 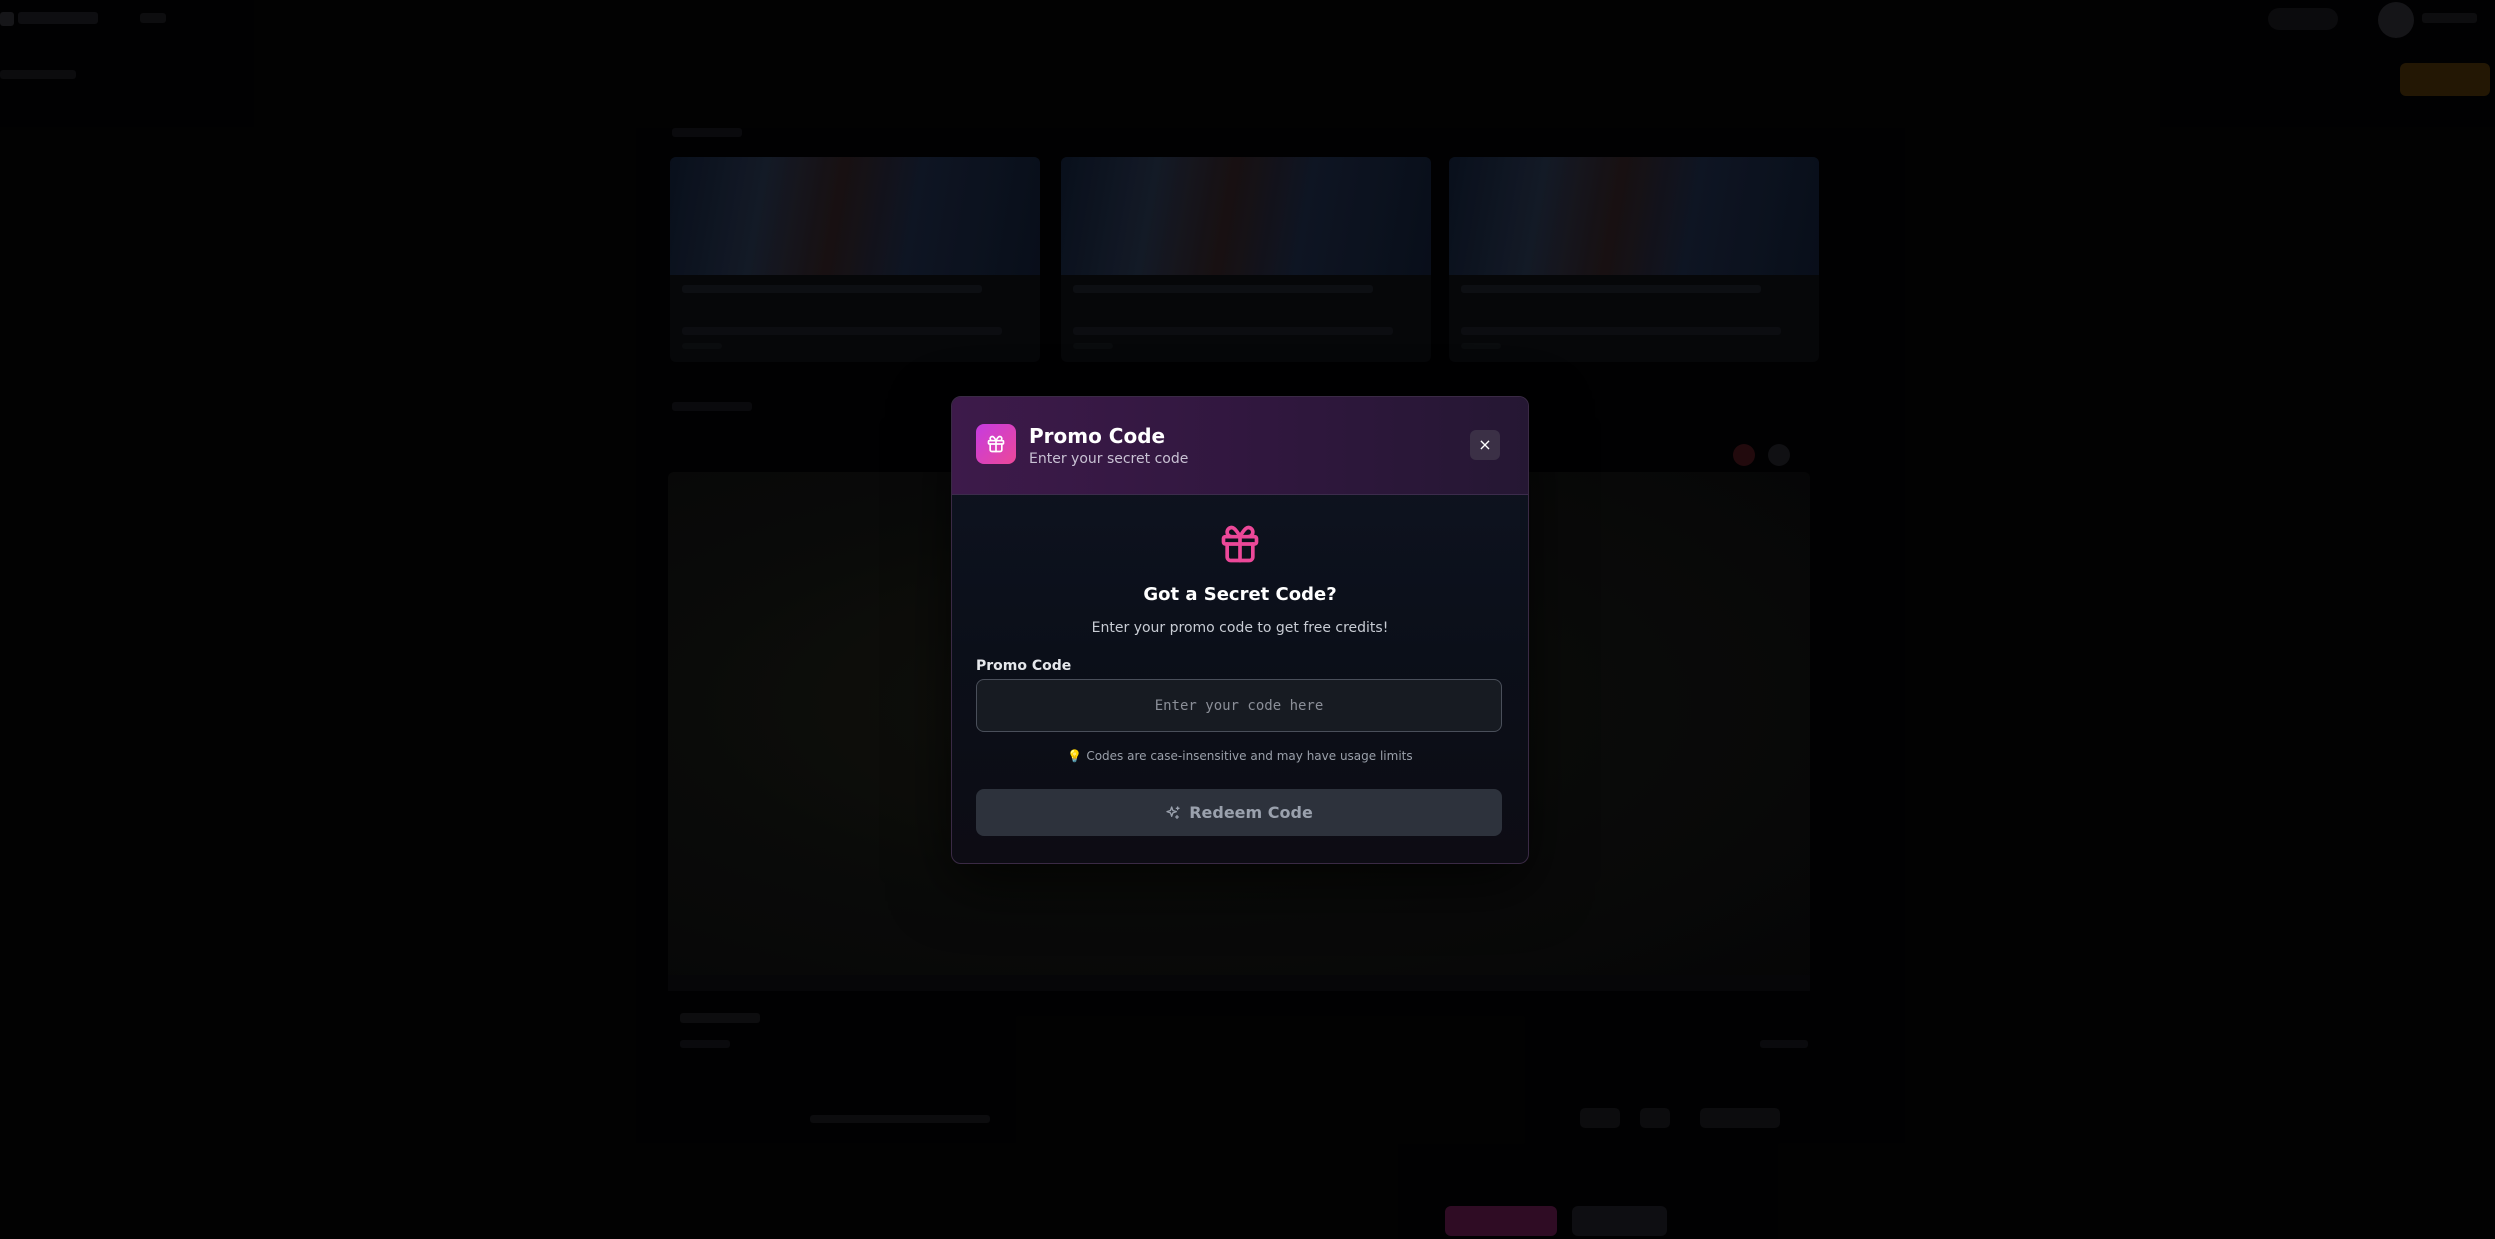 What do you see at coordinates (1173, 812) in the screenshot?
I see `sparkles-icon` at bounding box center [1173, 812].